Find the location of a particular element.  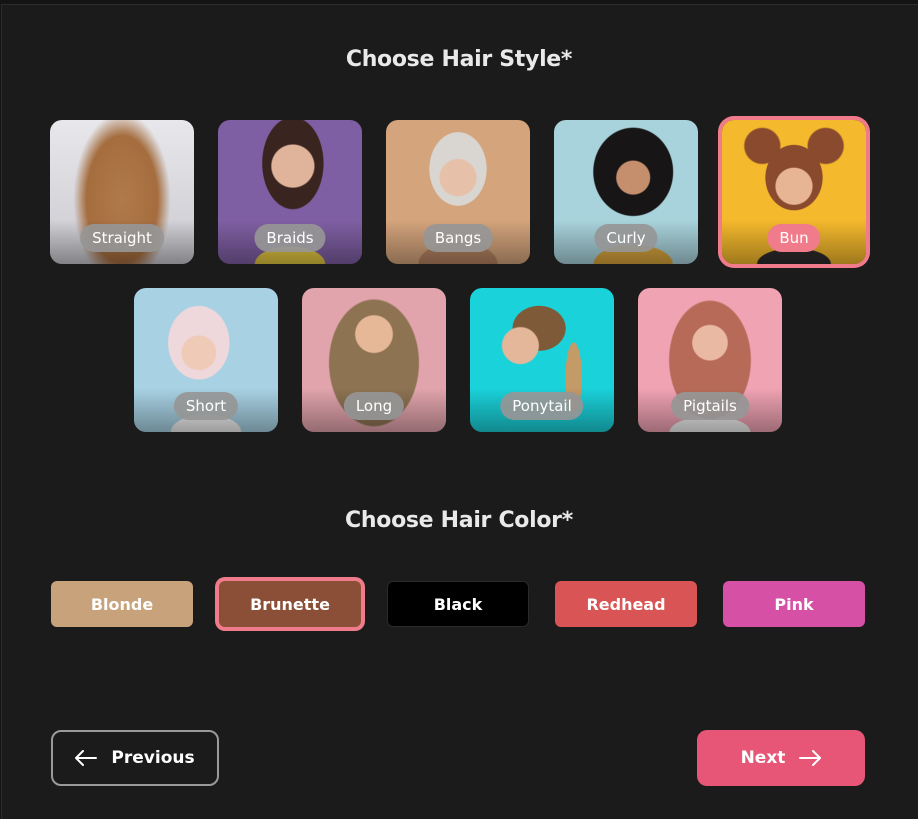

hair-color-redhead-button: Redhead is located at coordinates (626, 604).